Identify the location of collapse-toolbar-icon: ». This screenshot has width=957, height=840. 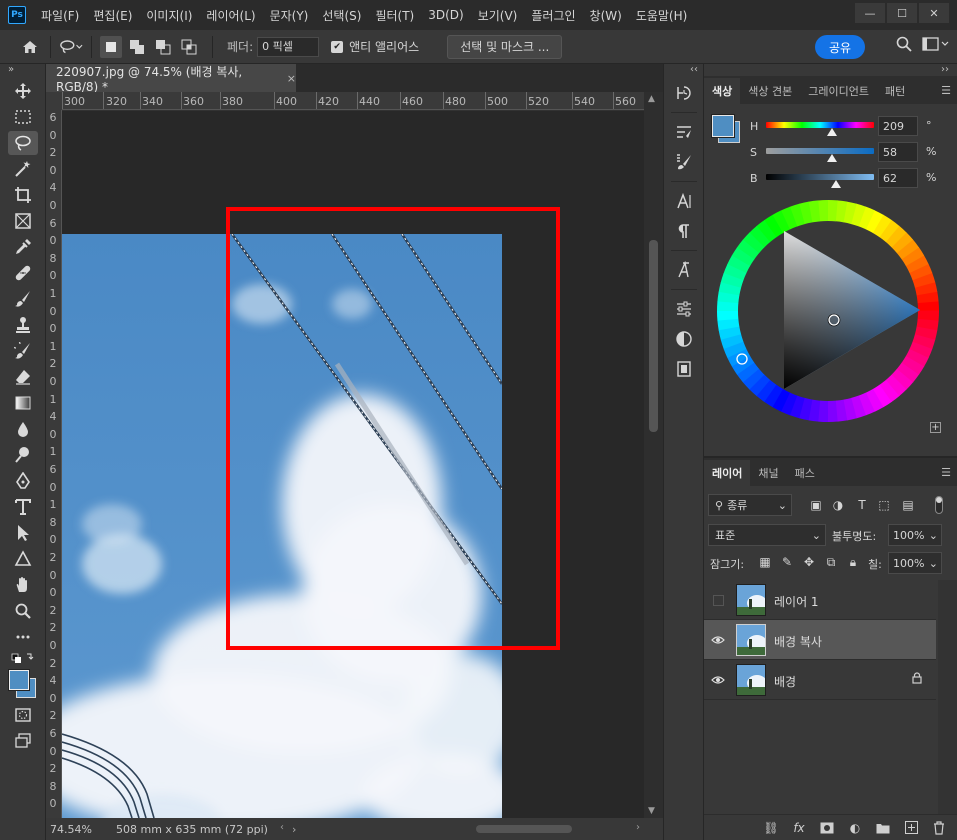
(22, 71).